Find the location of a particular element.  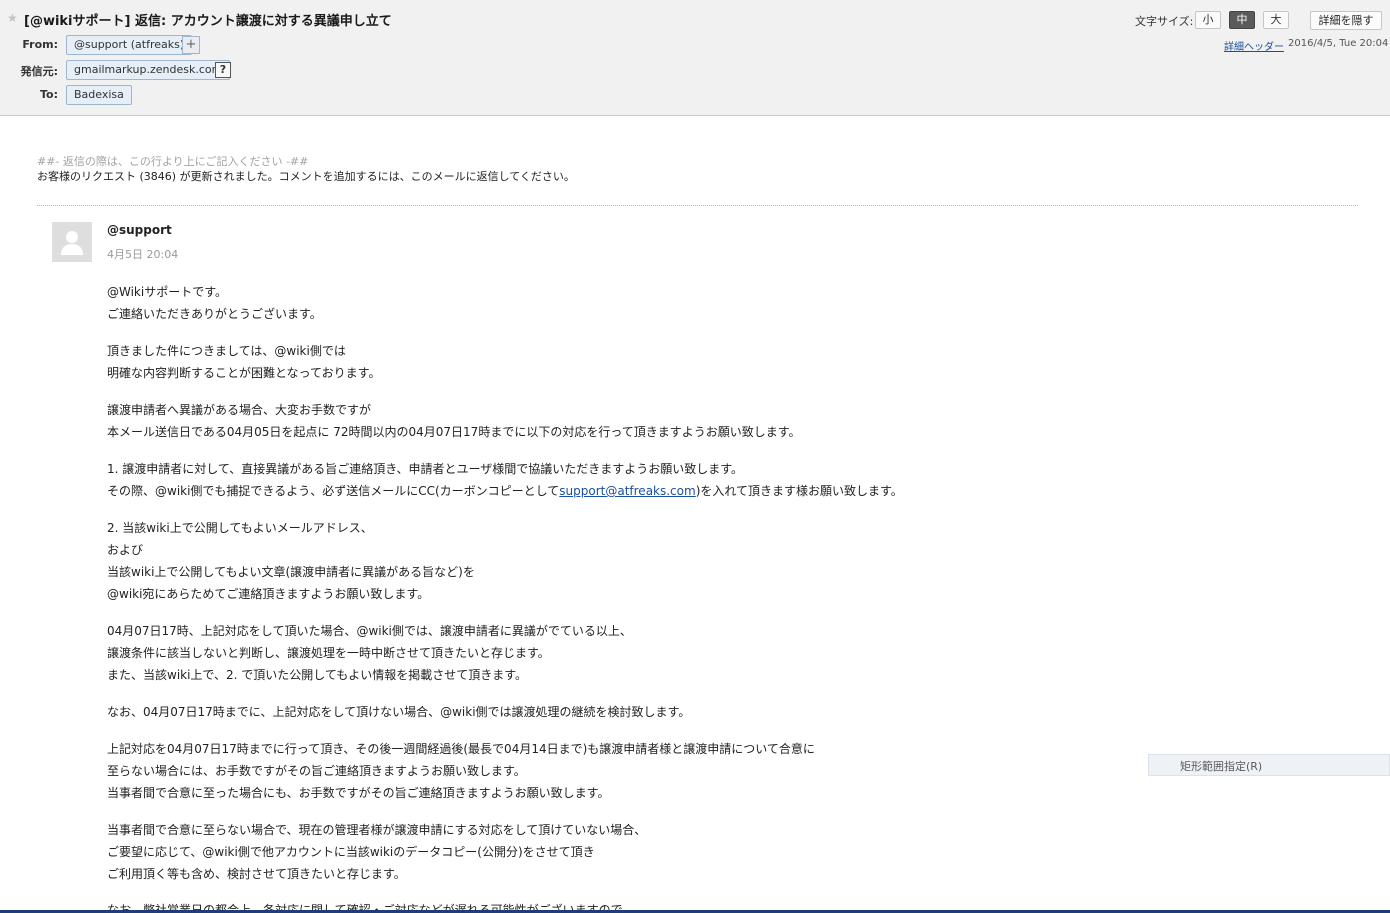

from-row: From: @support (atfreaks) + is located at coordinates (200, 45).